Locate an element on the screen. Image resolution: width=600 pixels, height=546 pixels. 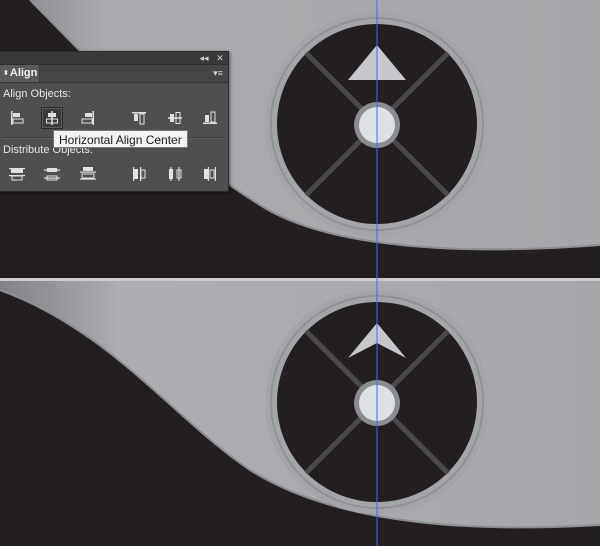
distribute-vertical-center-icon is located at coordinates (52, 174).